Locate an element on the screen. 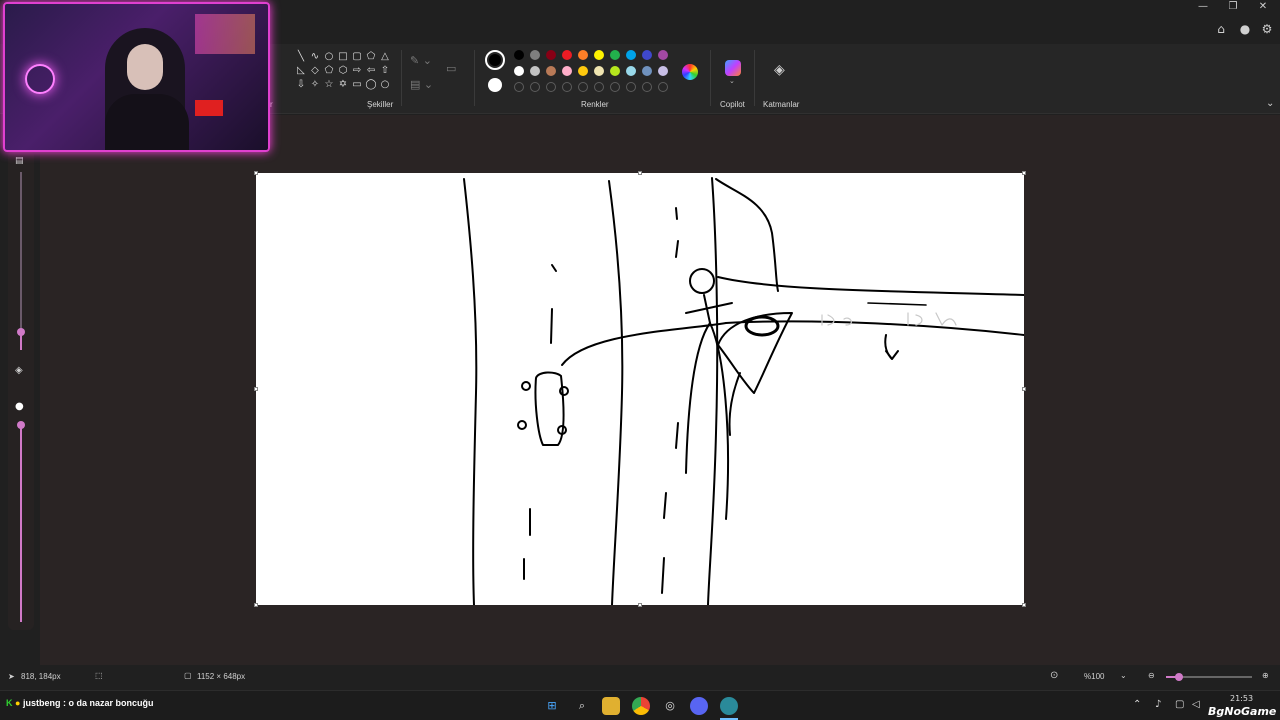 This screenshot has height=720, width=1280. copilot-label: Copilot is located at coordinates (732, 104).